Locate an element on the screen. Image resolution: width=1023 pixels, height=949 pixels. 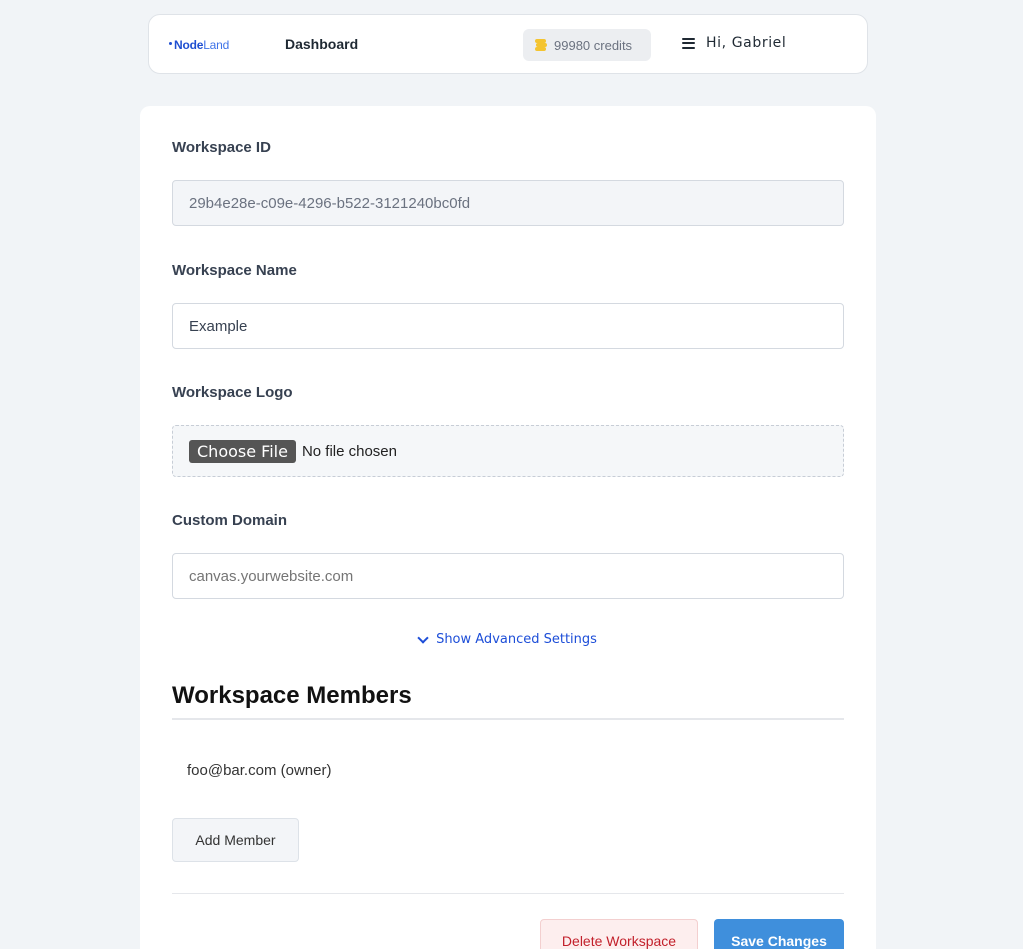
workspace-id-label: Workspace ID is located at coordinates (221, 147).